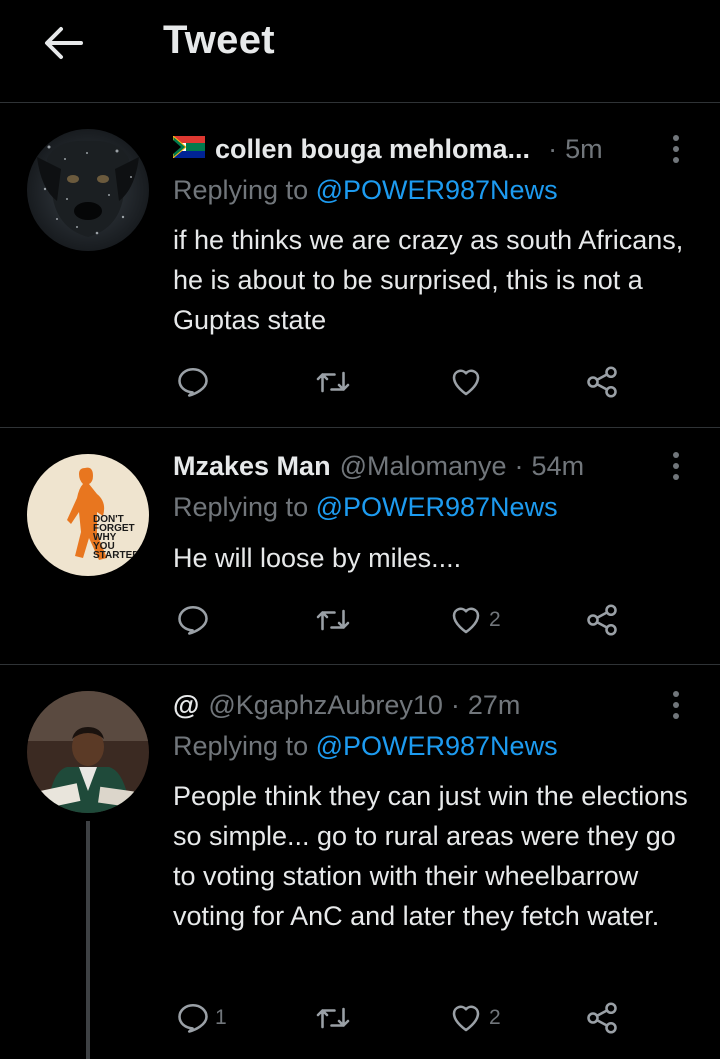 This screenshot has height=1059, width=720. Describe the element at coordinates (584, 149) in the screenshot. I see `timestamp: 5m` at that location.